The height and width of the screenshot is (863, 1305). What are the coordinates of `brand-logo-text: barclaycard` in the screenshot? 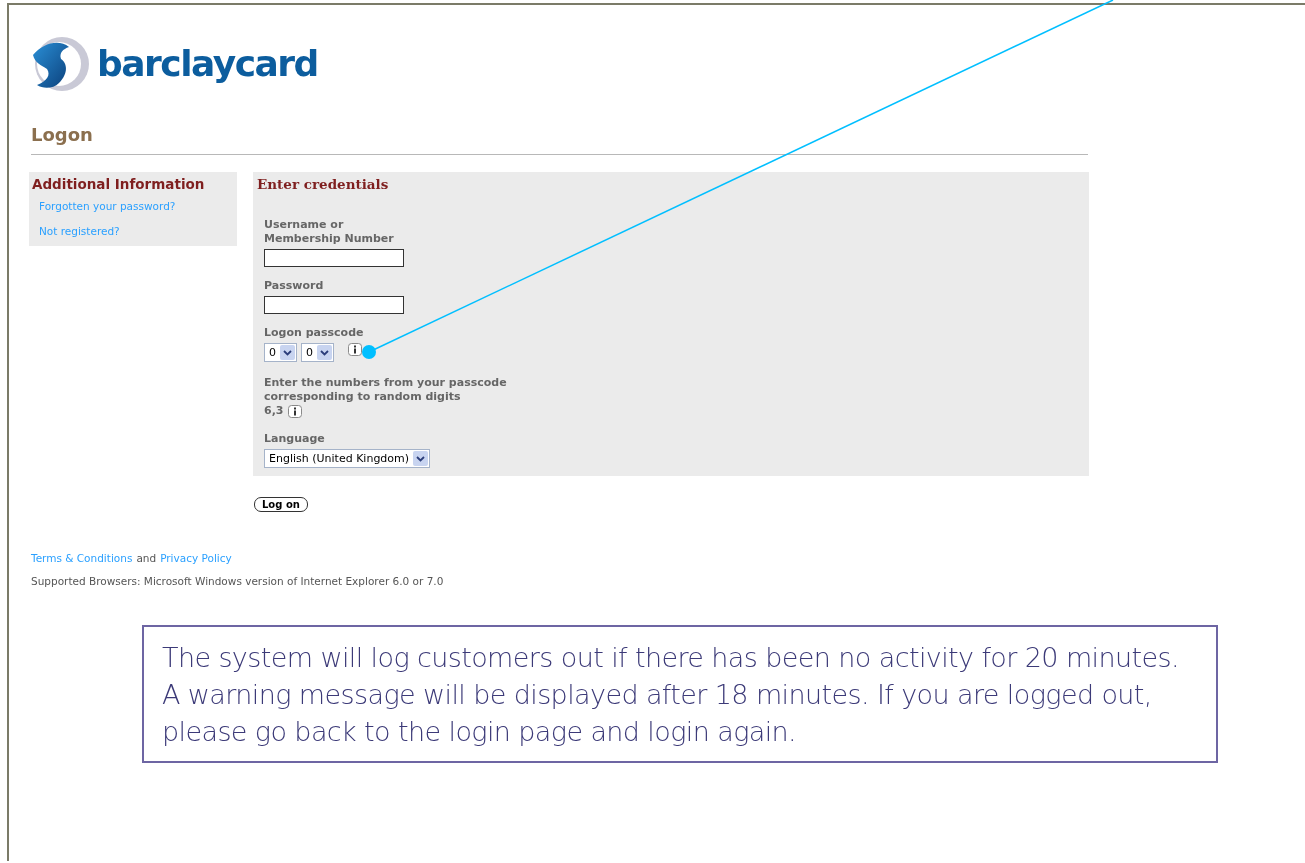 It's located at (207, 64).